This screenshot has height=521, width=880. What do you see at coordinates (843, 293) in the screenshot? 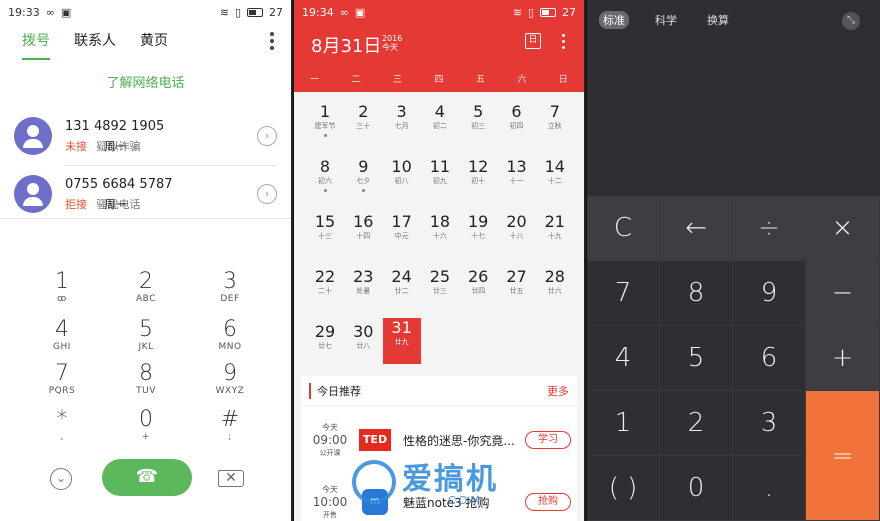
I see `minus-key: −` at bounding box center [843, 293].